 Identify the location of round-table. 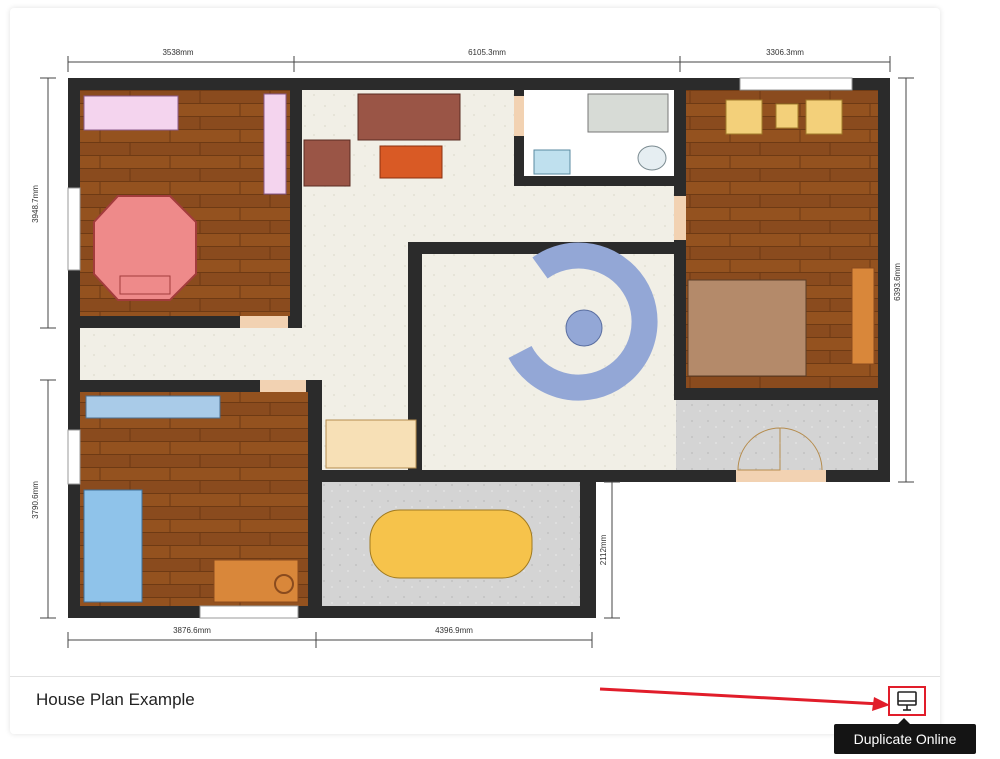
(584, 328).